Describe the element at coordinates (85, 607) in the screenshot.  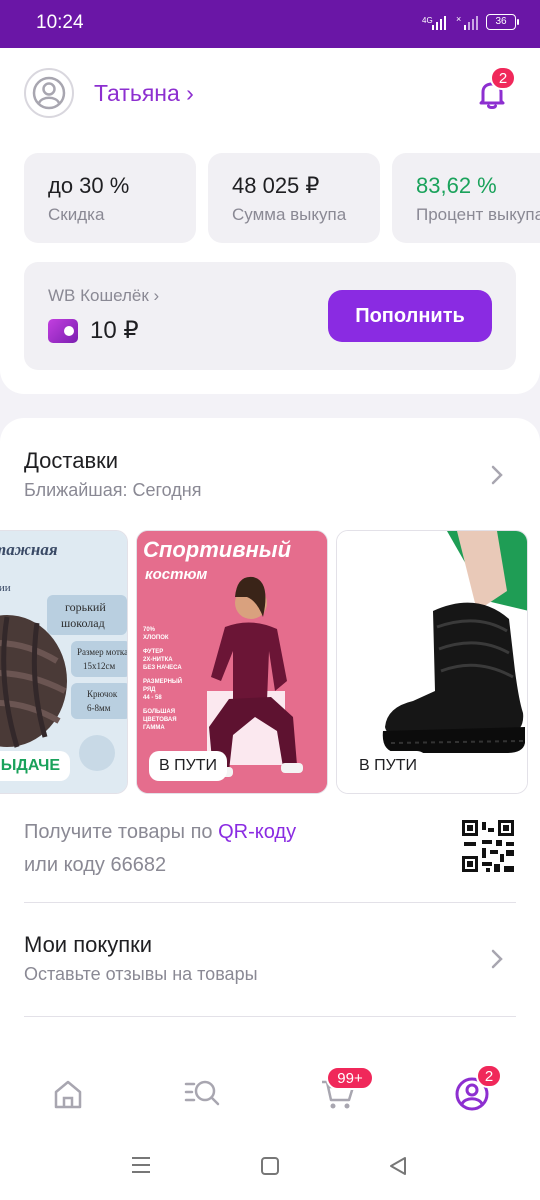
I see `yarn-color-line: горький` at that location.